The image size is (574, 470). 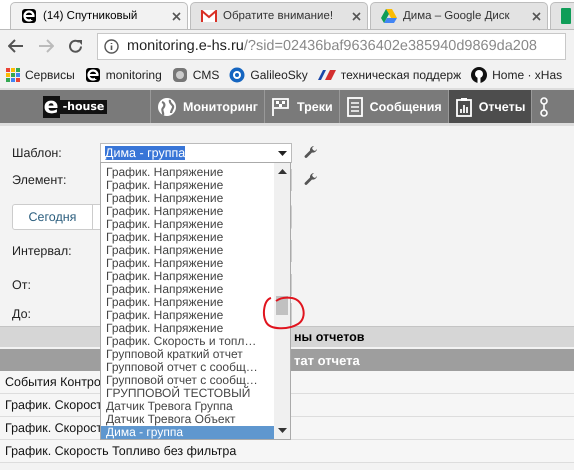 I want to click on field-label: От:, so click(x=22, y=285).